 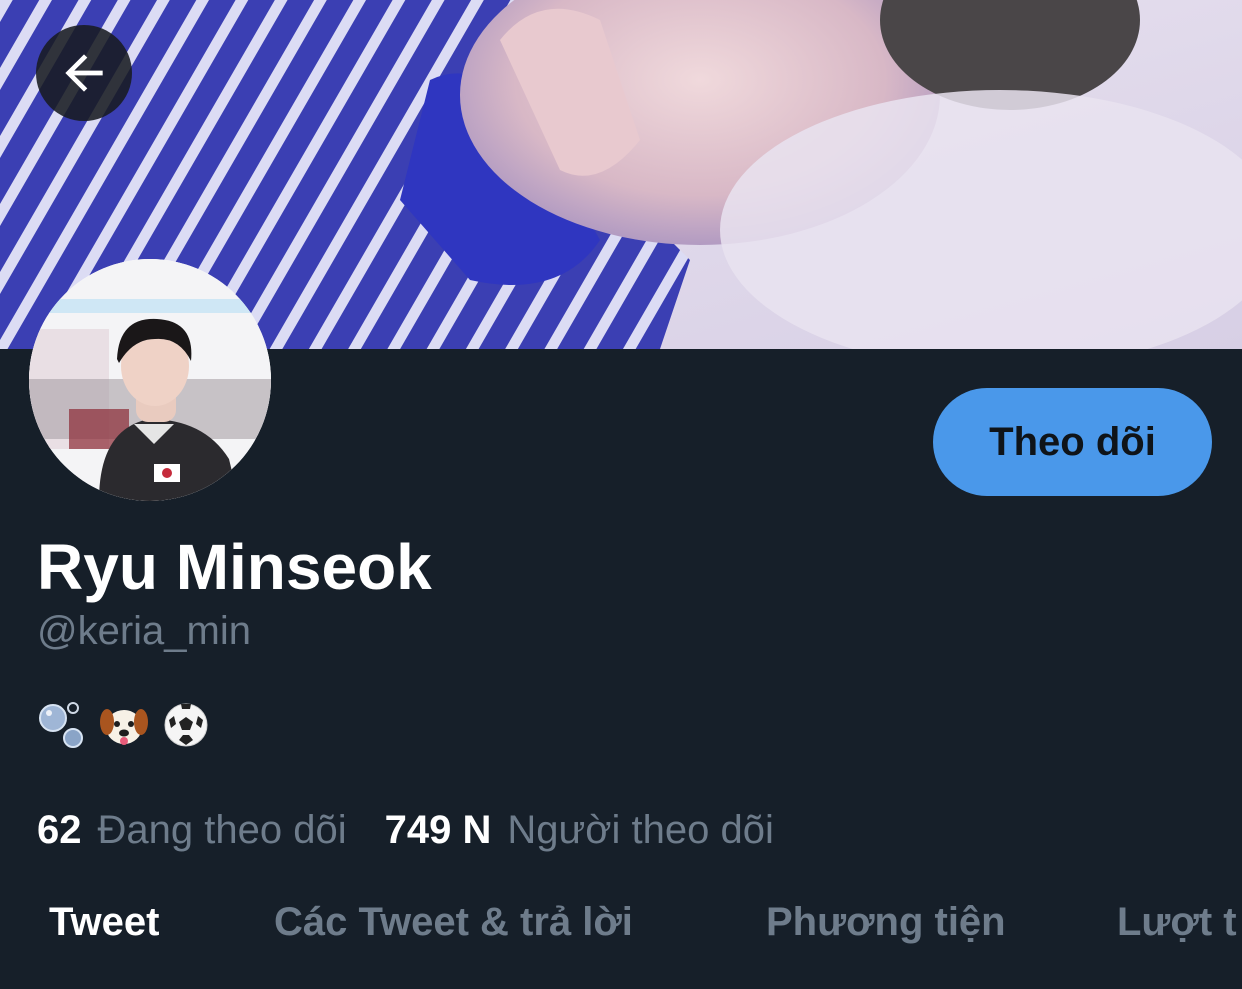 What do you see at coordinates (1072, 442) in the screenshot?
I see `follow-button: Theo dõi` at bounding box center [1072, 442].